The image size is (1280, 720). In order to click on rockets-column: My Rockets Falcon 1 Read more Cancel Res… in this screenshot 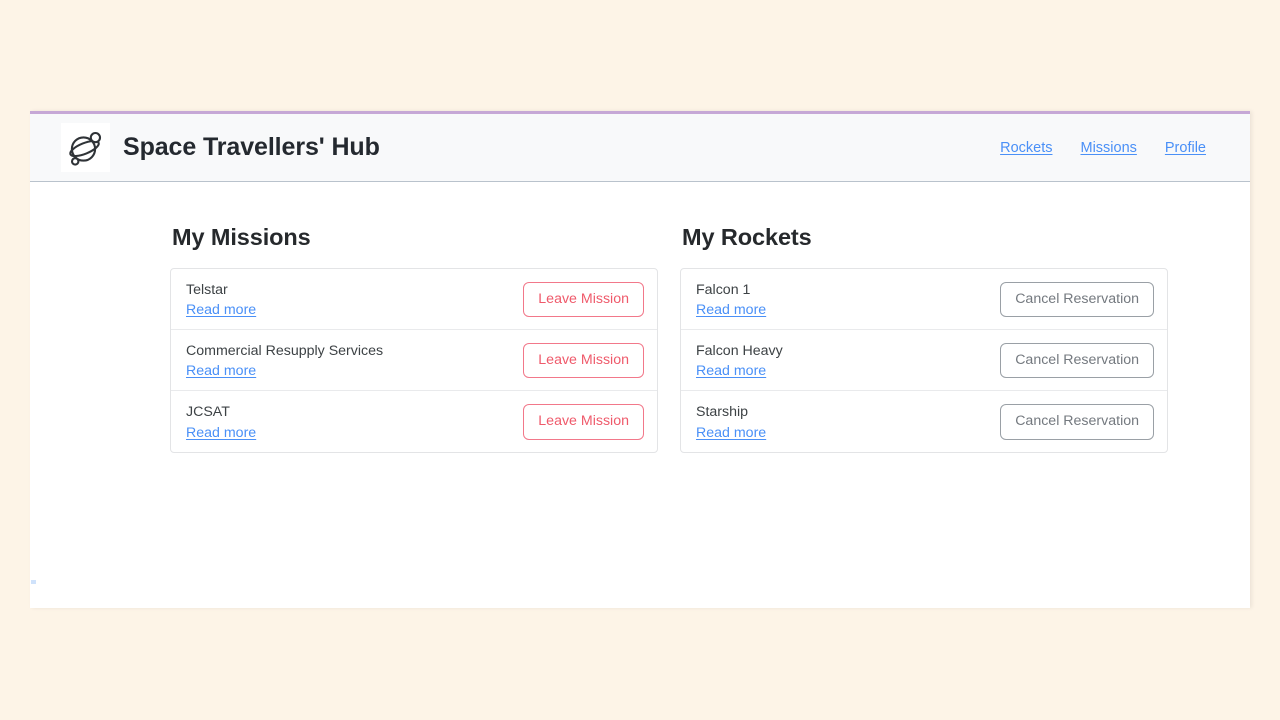, I will do `click(924, 338)`.